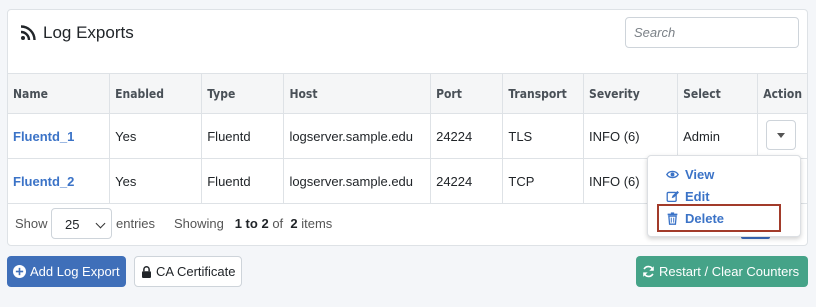  What do you see at coordinates (72, 224) in the screenshot?
I see `entries-value: 25` at bounding box center [72, 224].